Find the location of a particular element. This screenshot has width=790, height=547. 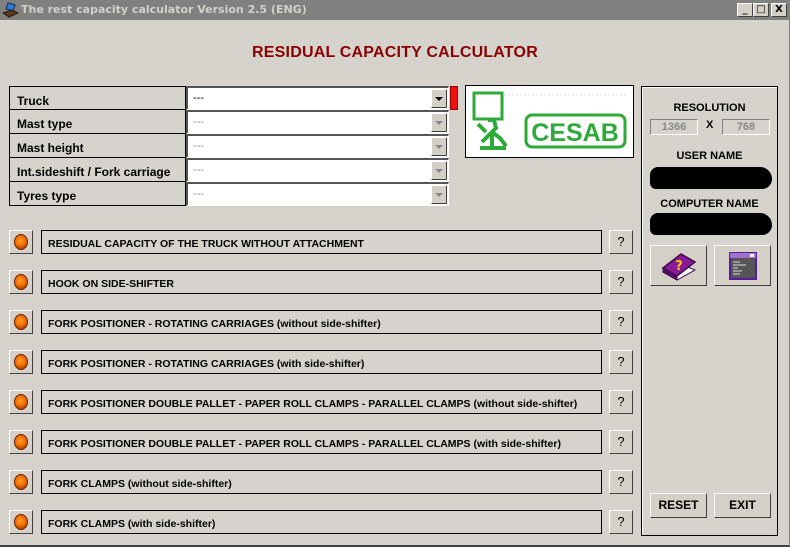

attachment-label: HOOK ON SIDE-SHIFTER is located at coordinates (321, 282).